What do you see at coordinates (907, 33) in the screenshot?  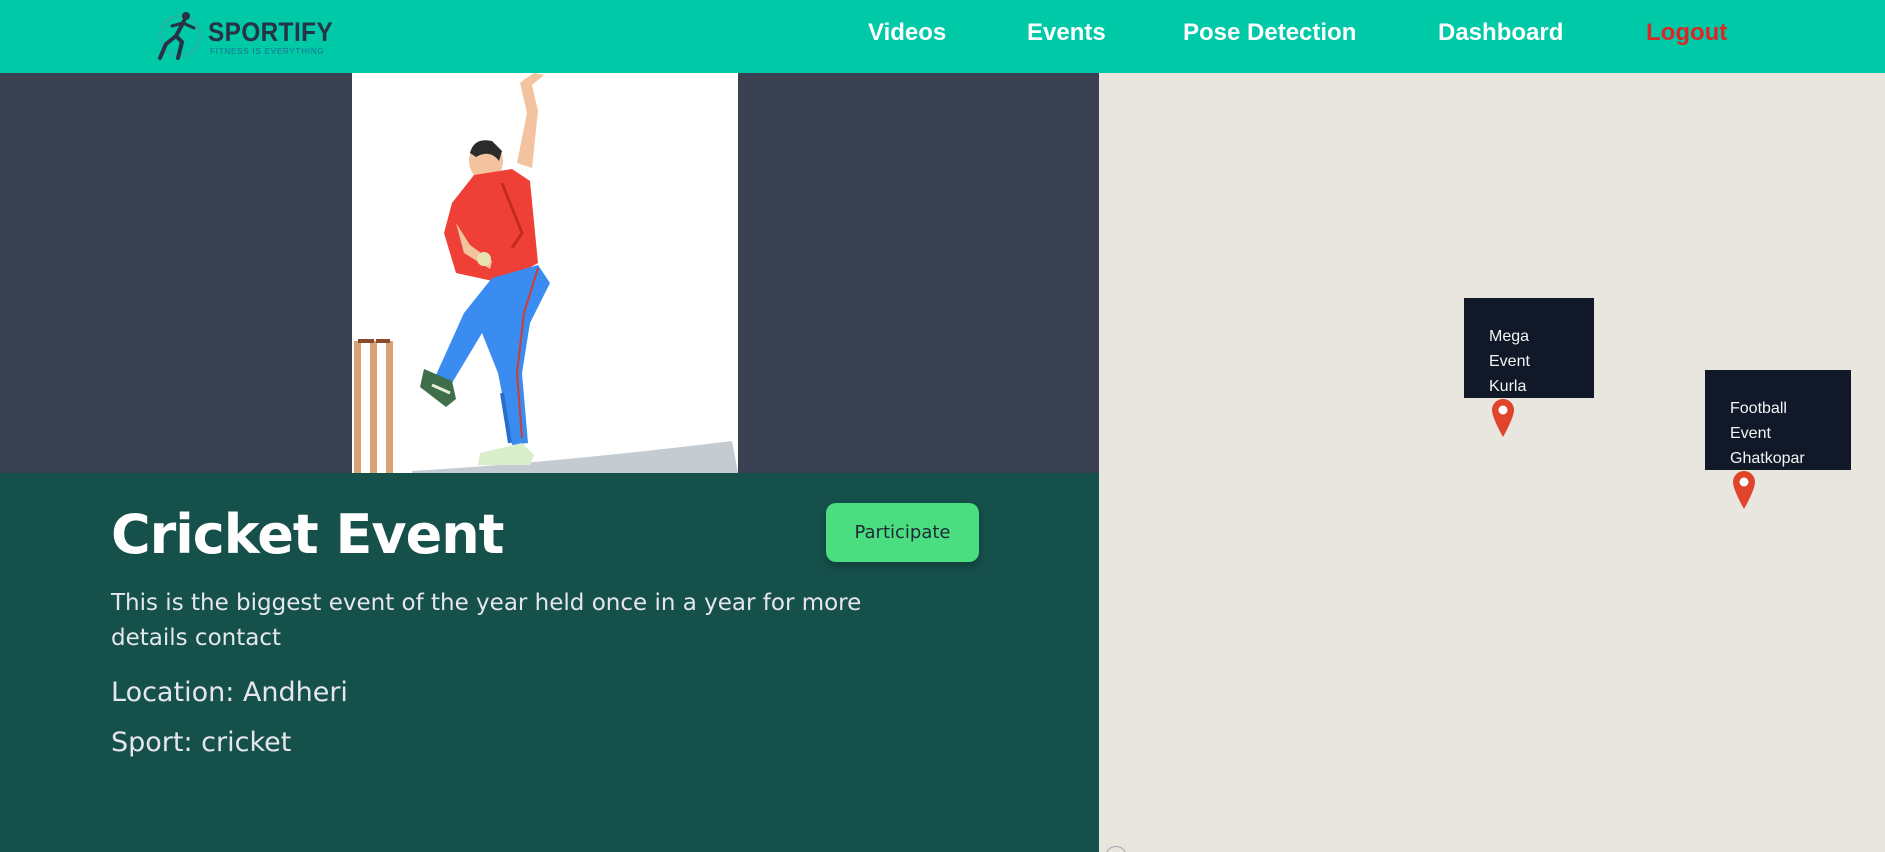 I see `nav-videos: Videos` at bounding box center [907, 33].